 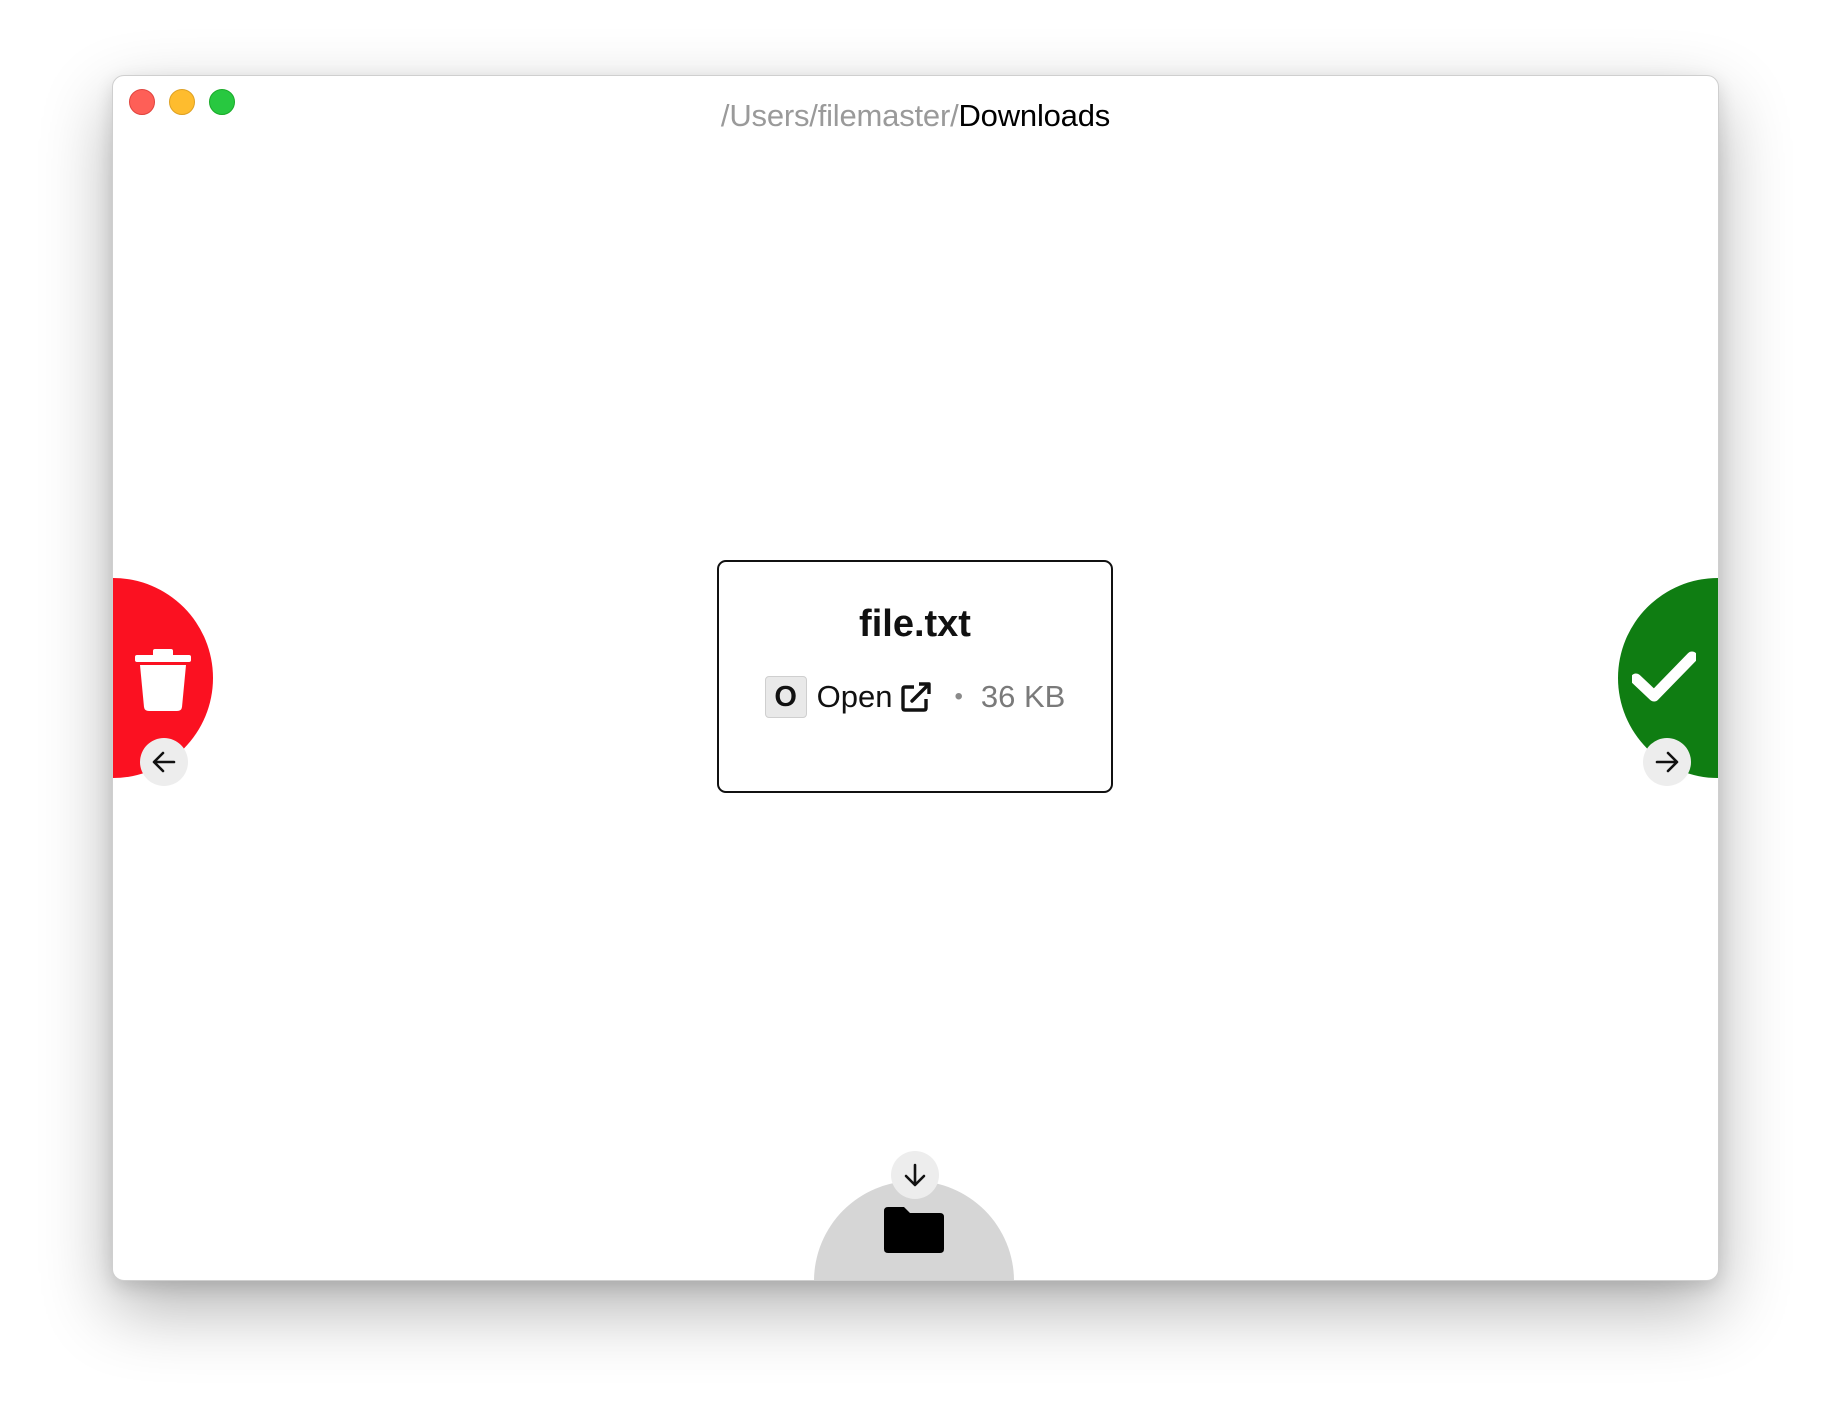 I want to click on arrow-down-icon, so click(x=915, y=1175).